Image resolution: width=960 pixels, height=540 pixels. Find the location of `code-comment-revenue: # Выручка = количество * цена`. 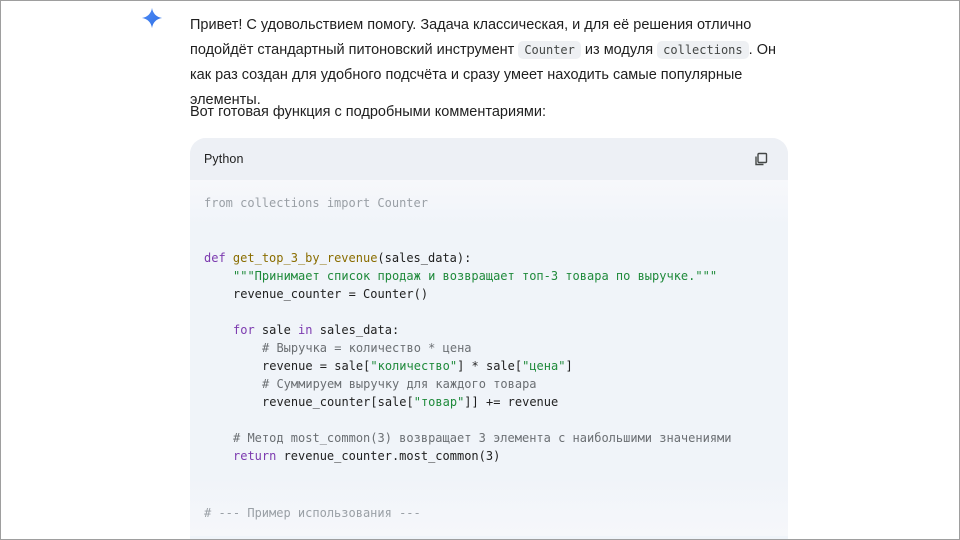

code-comment-revenue: # Выручка = количество * цена is located at coordinates (367, 348).